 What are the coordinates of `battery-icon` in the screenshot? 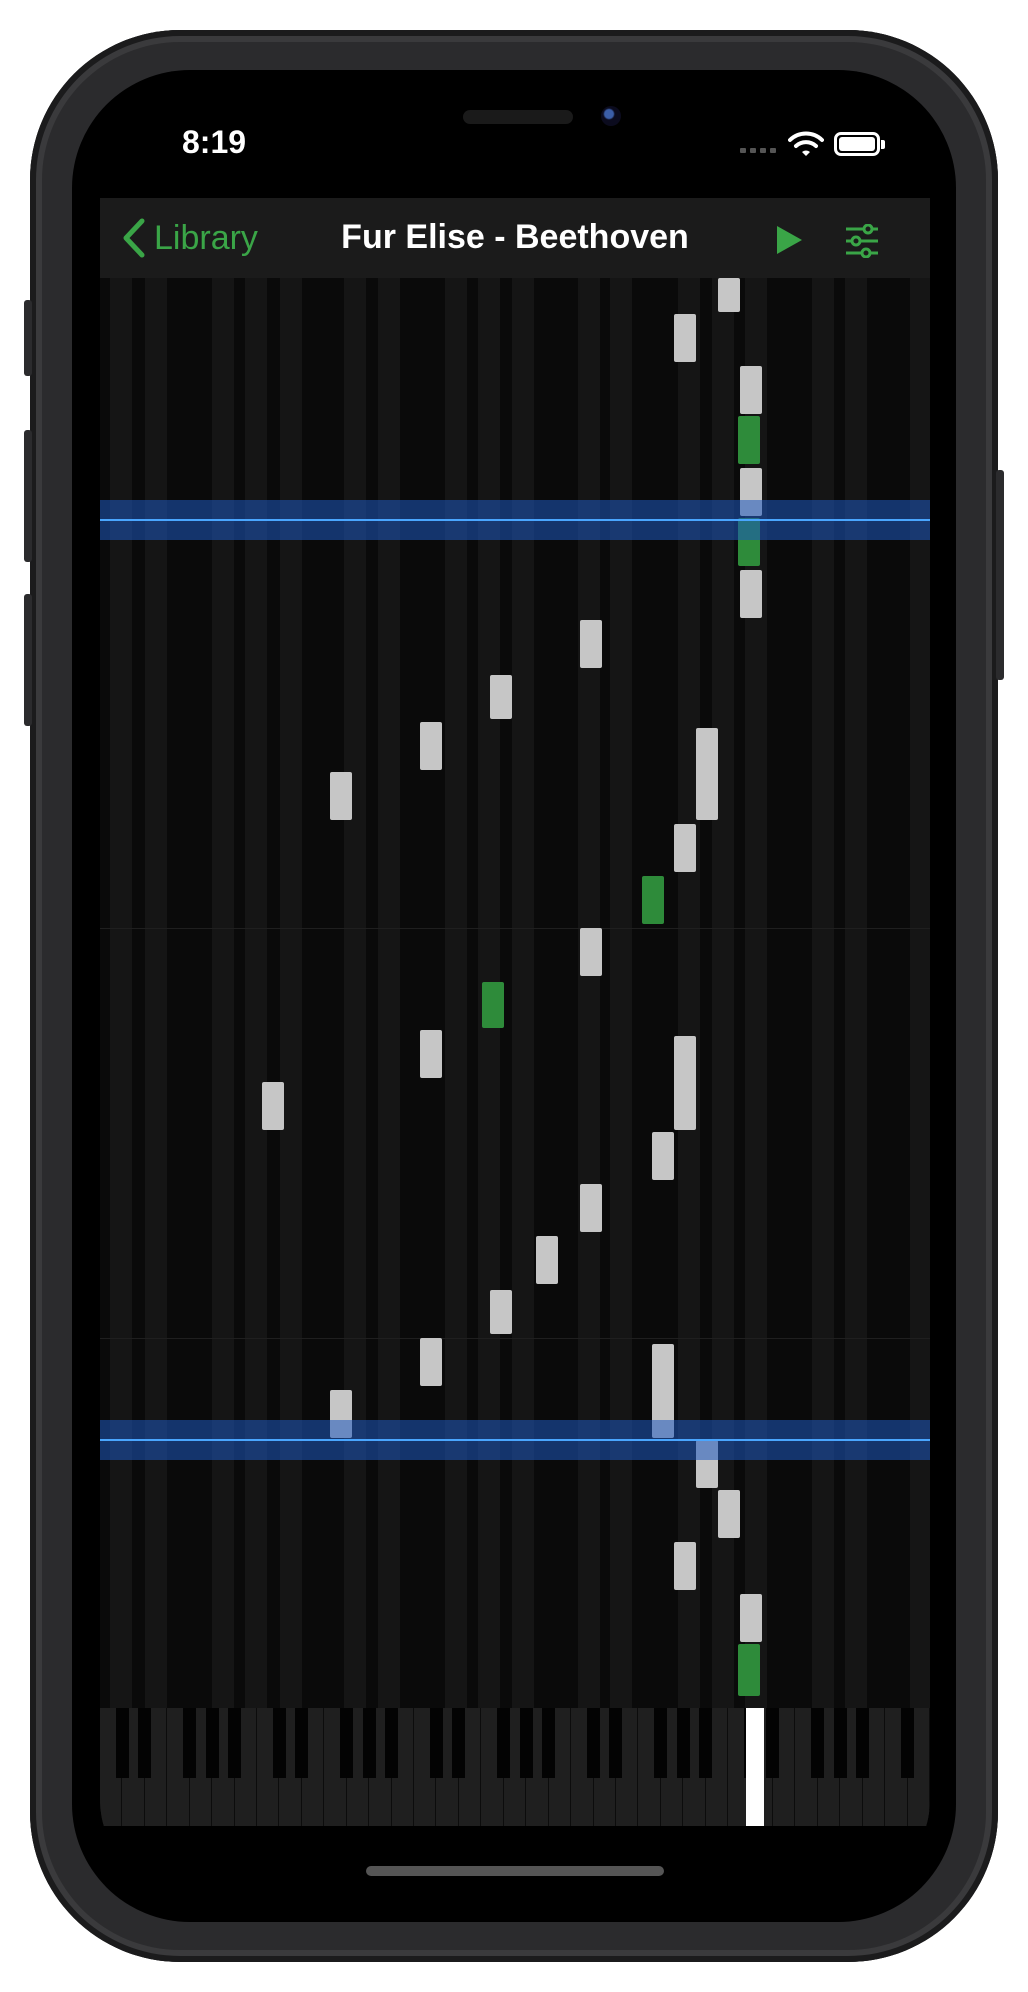 It's located at (859, 144).